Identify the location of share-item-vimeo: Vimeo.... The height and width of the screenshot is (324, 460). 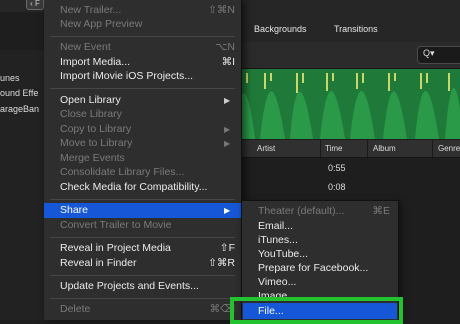
(277, 282).